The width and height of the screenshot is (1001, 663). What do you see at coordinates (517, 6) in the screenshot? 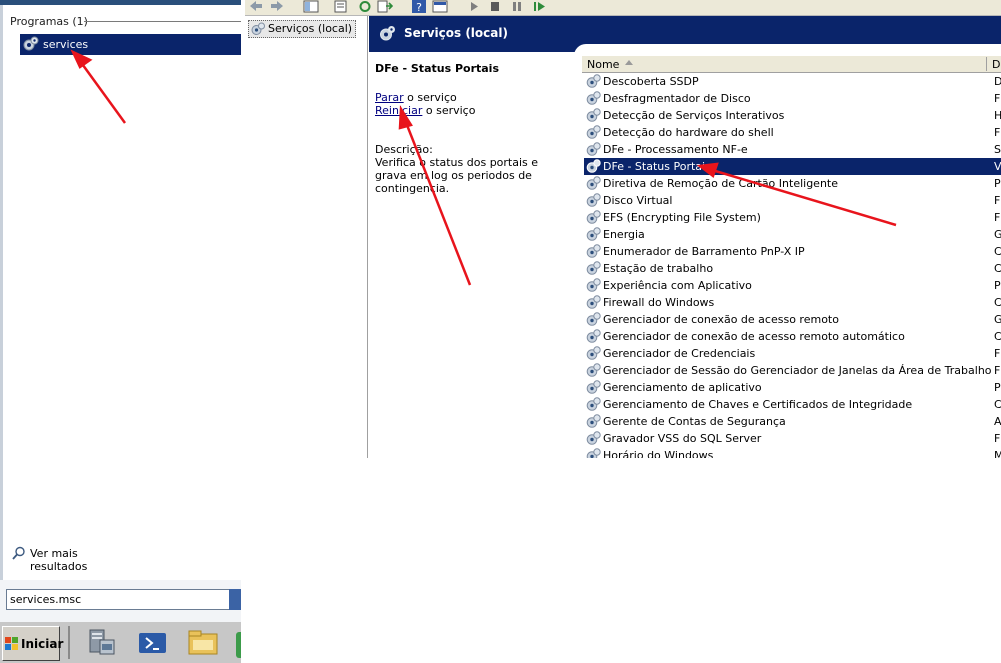
I see `pause-service-icon` at bounding box center [517, 6].